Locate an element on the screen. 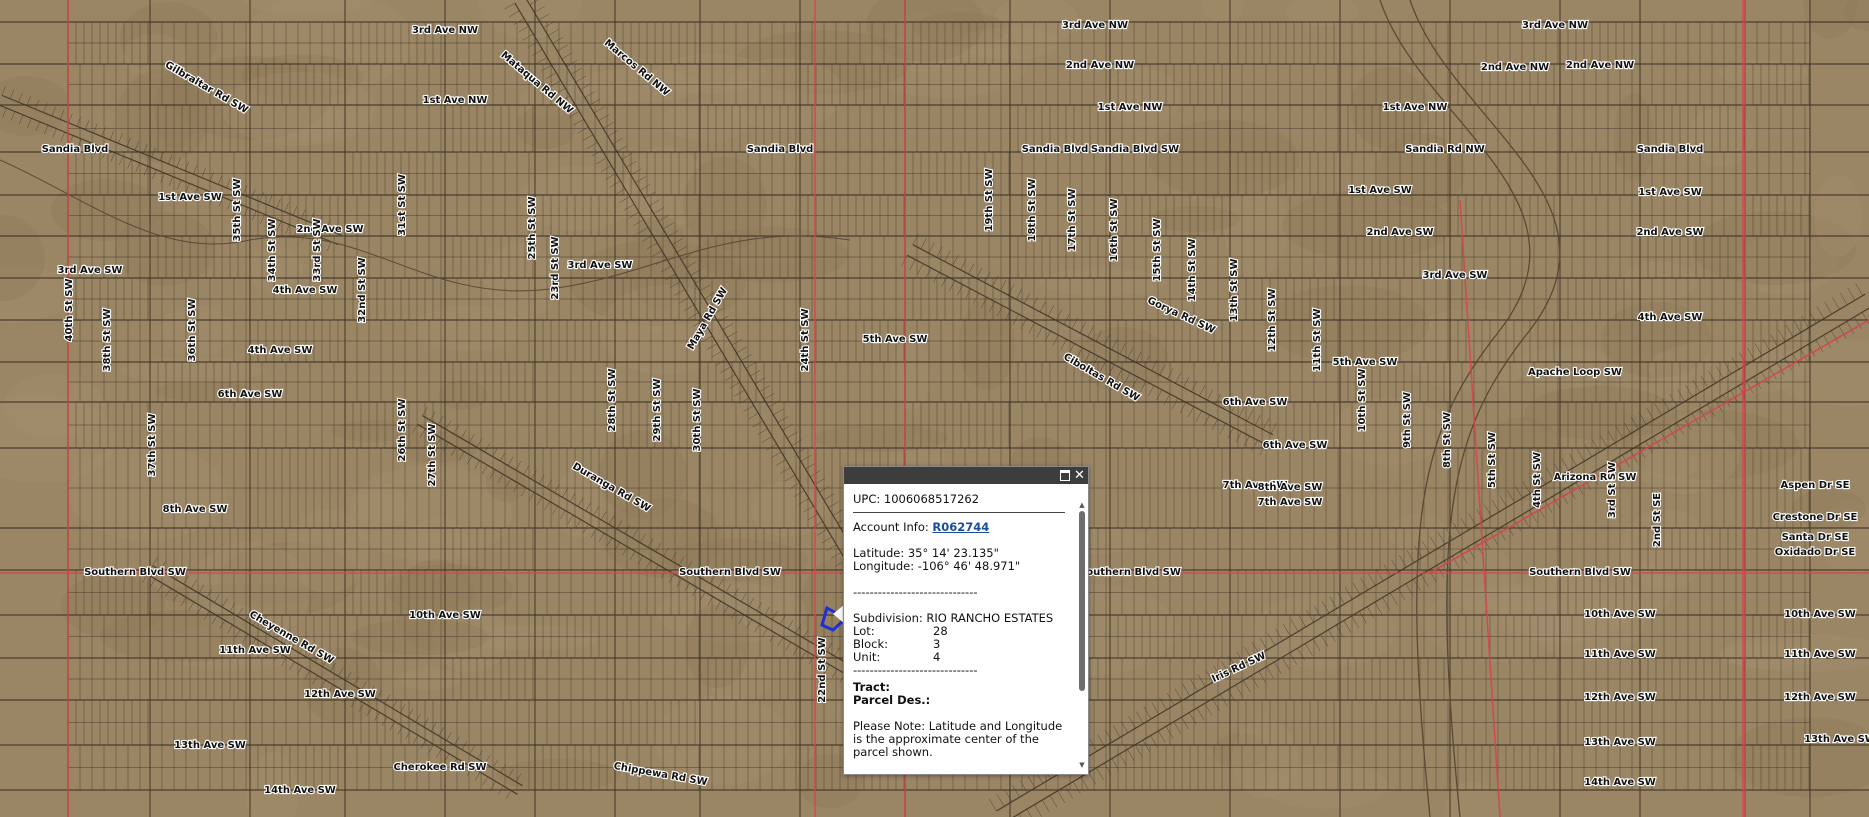  street-label: 28th St SW is located at coordinates (612, 400).